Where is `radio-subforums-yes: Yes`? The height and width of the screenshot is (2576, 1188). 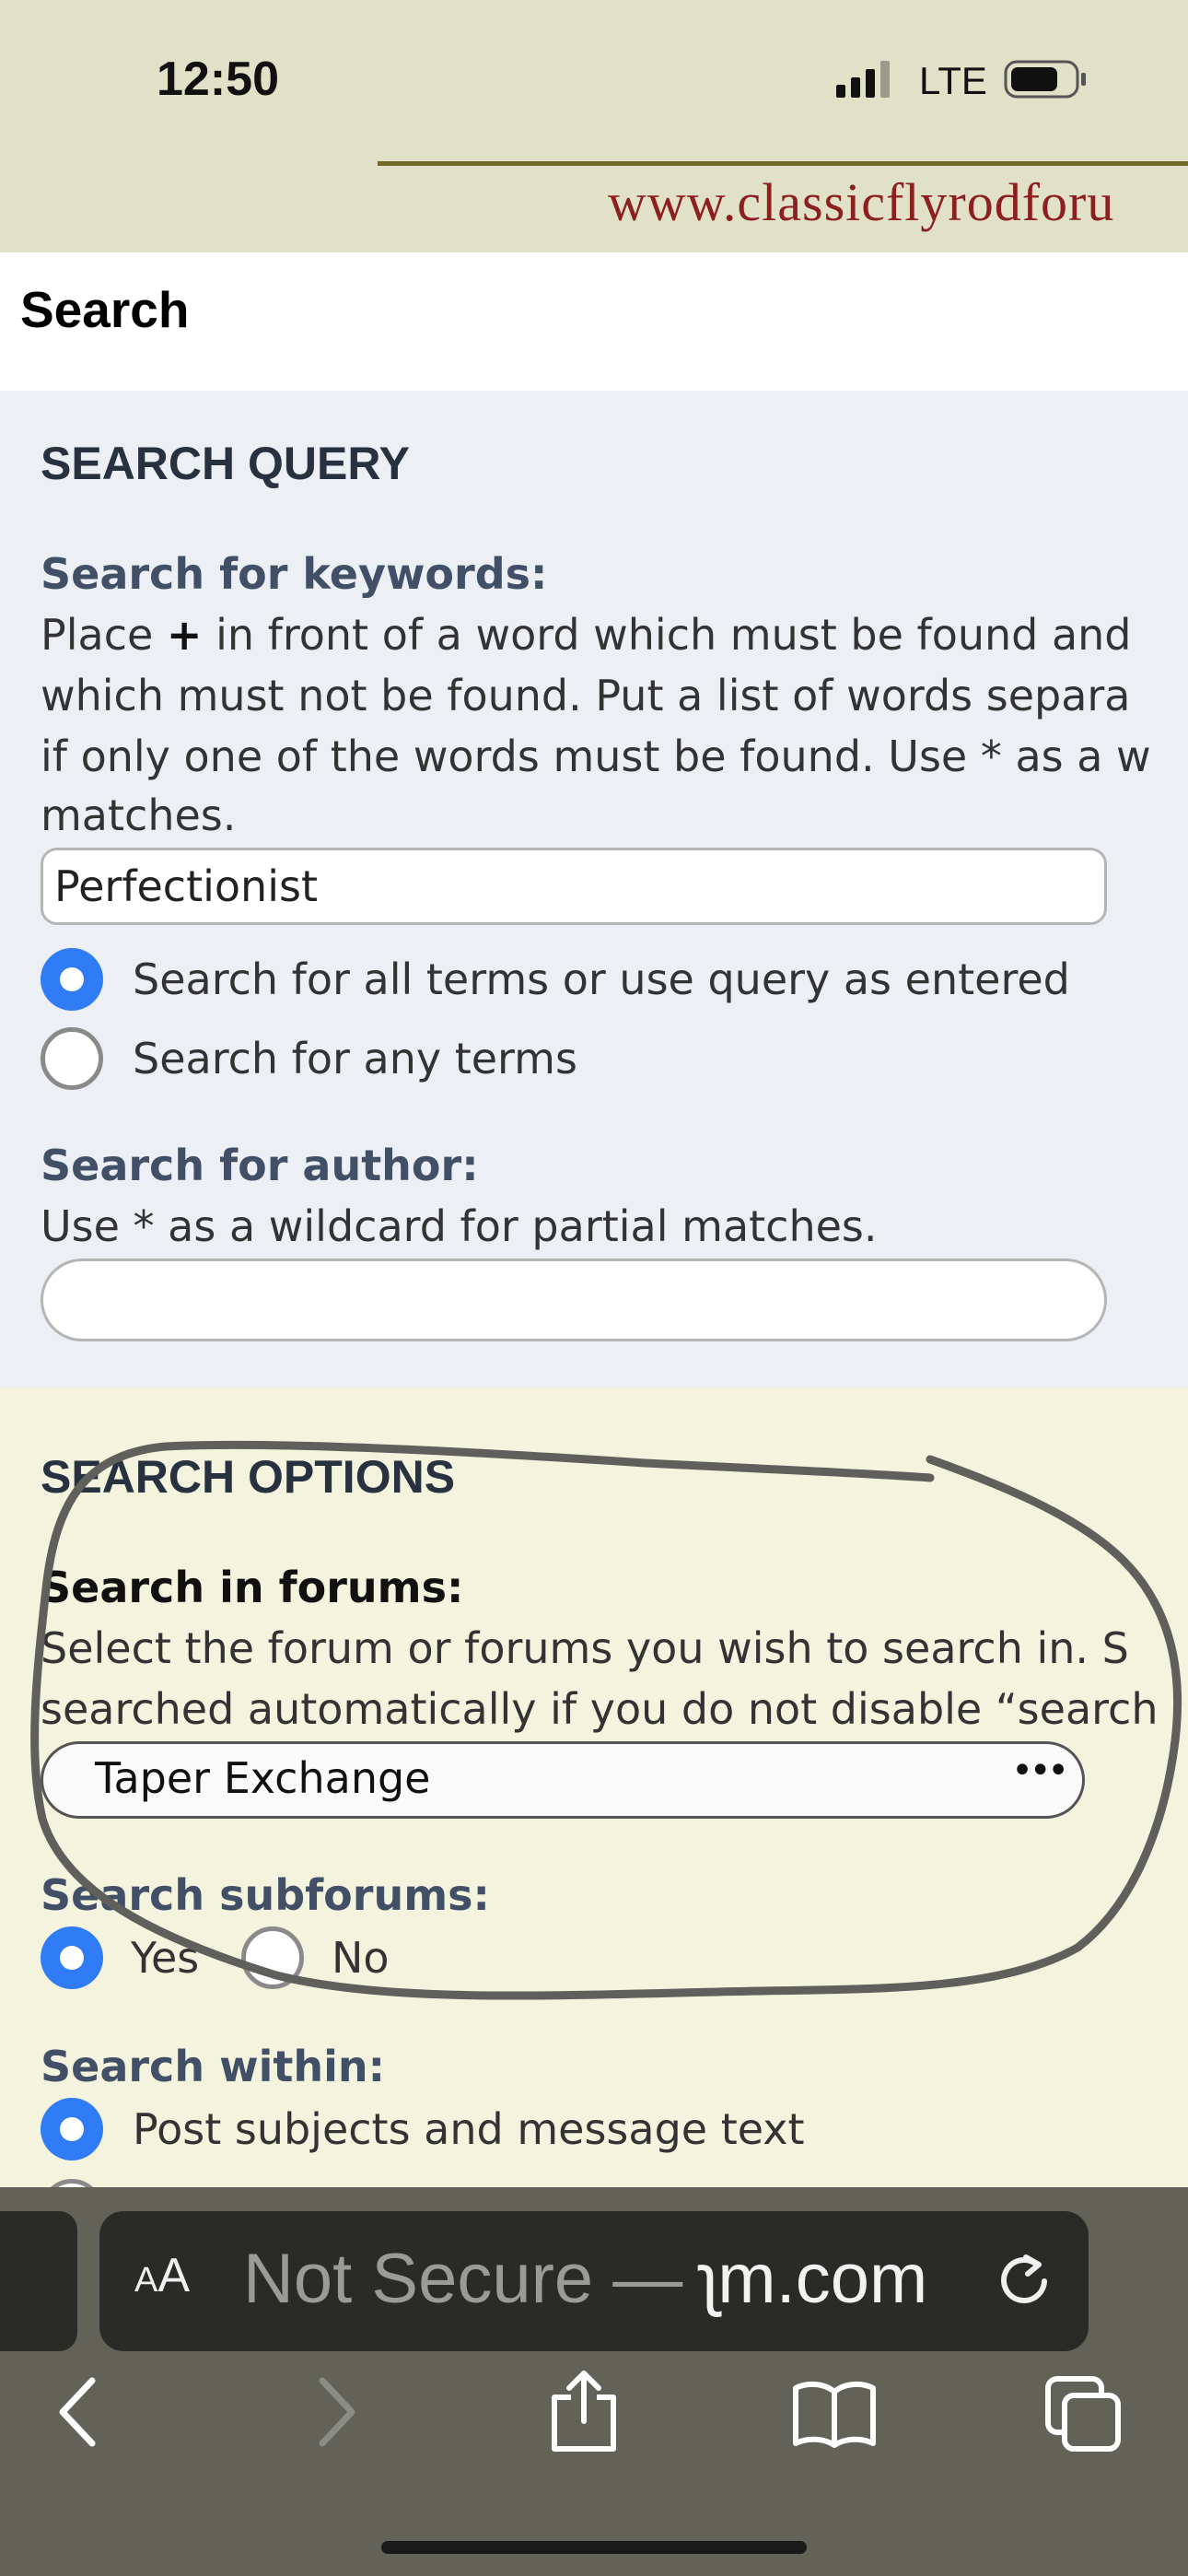 radio-subforums-yes: Yes is located at coordinates (120, 1958).